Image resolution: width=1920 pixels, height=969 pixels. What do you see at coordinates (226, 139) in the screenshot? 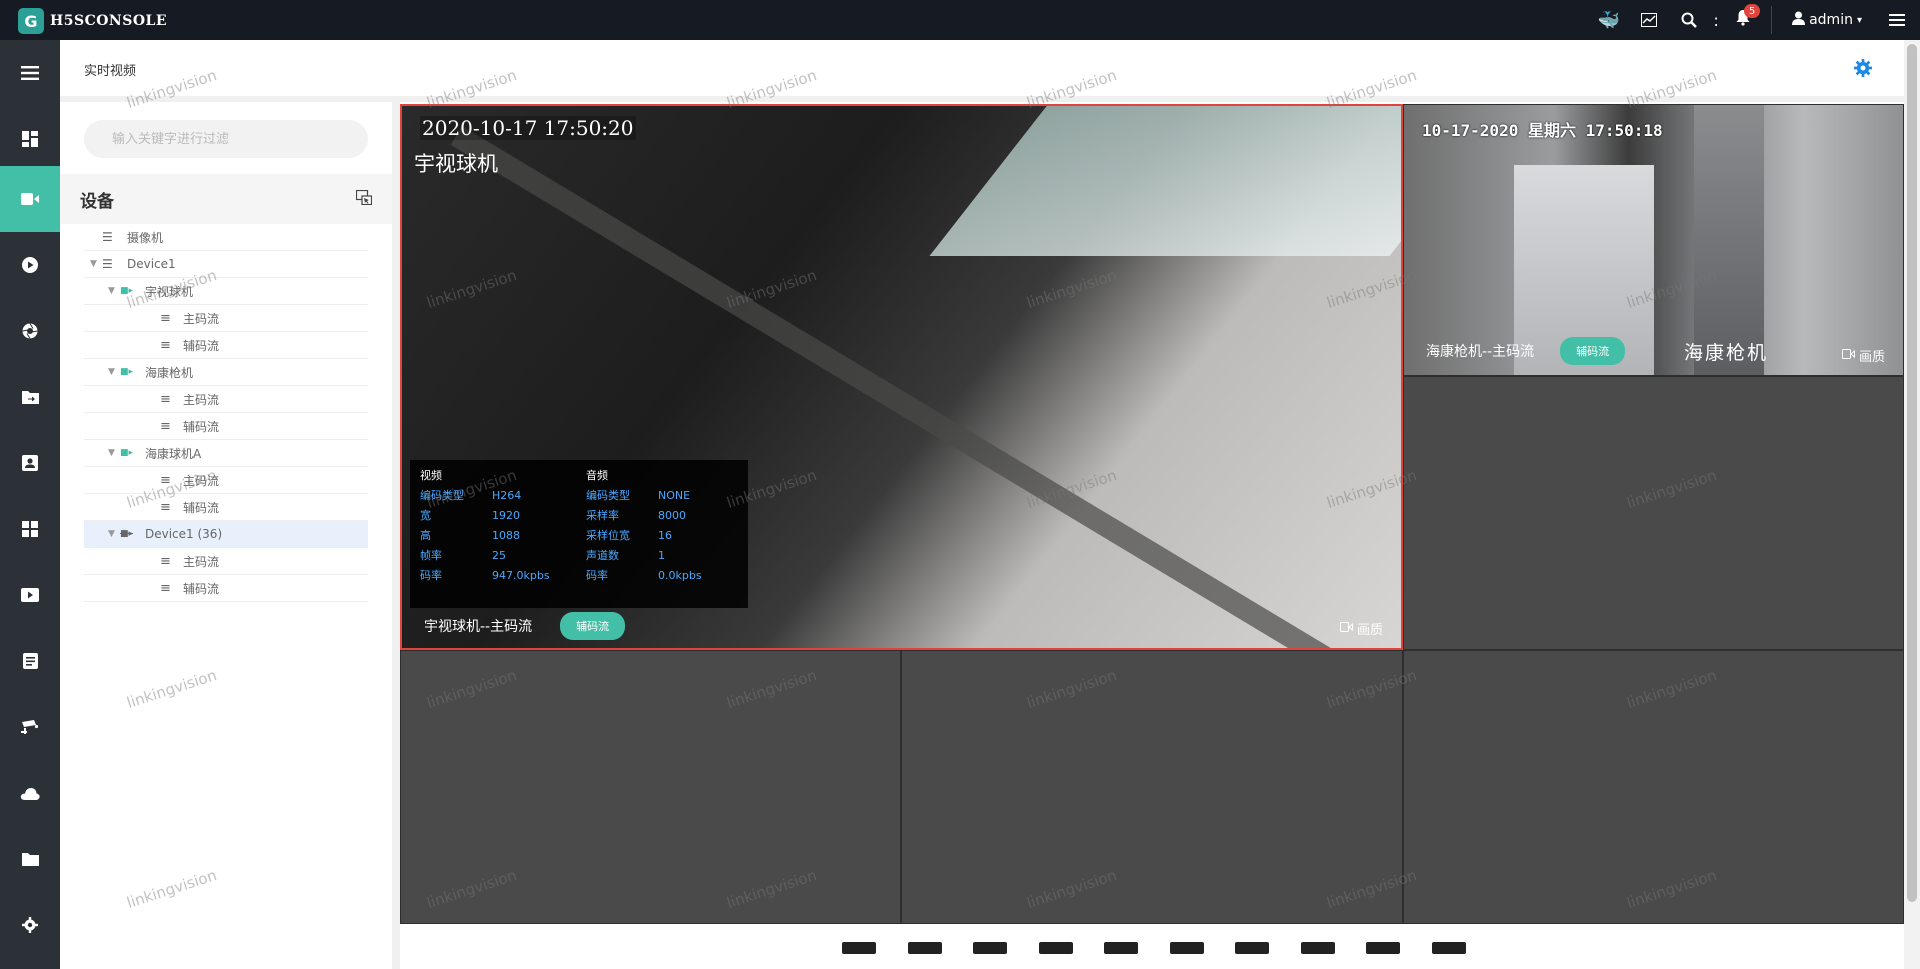
I see `device-filter-input` at bounding box center [226, 139].